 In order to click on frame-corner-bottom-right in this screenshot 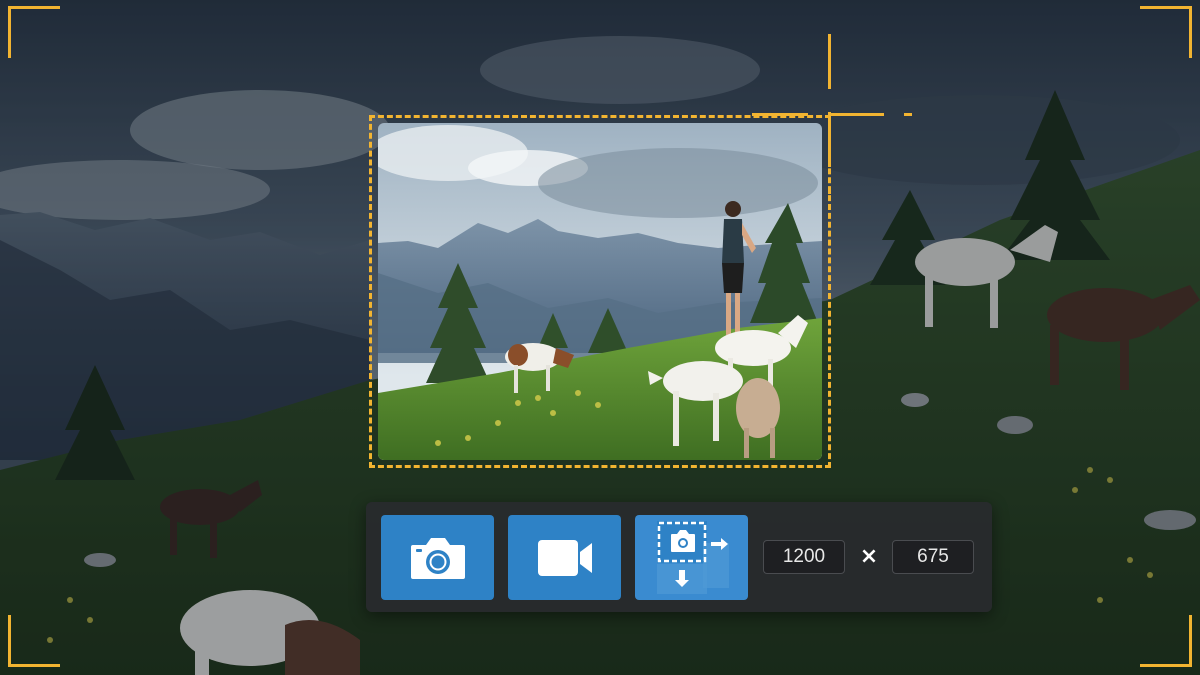, I will do `click(1166, 641)`.